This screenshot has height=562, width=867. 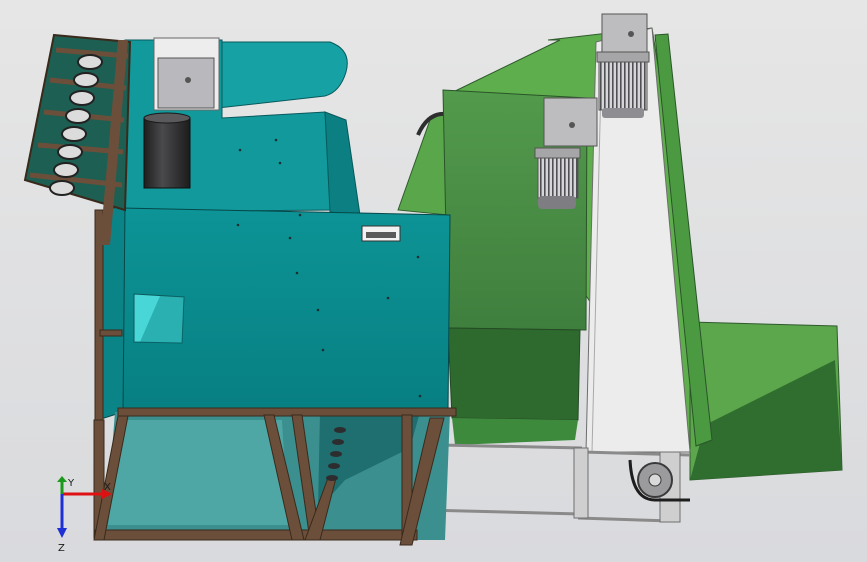 I want to click on belt-pulley, so click(x=659, y=480).